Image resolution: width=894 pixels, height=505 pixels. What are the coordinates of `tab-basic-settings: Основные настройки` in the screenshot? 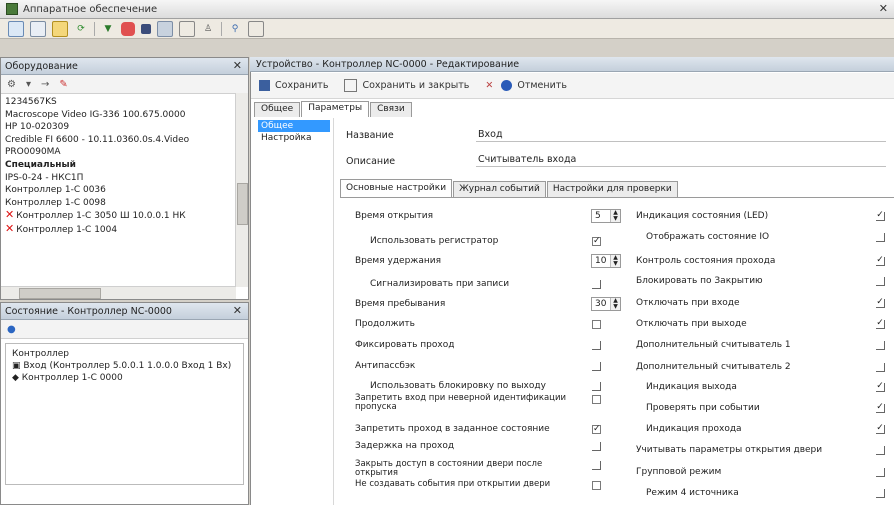 It's located at (396, 188).